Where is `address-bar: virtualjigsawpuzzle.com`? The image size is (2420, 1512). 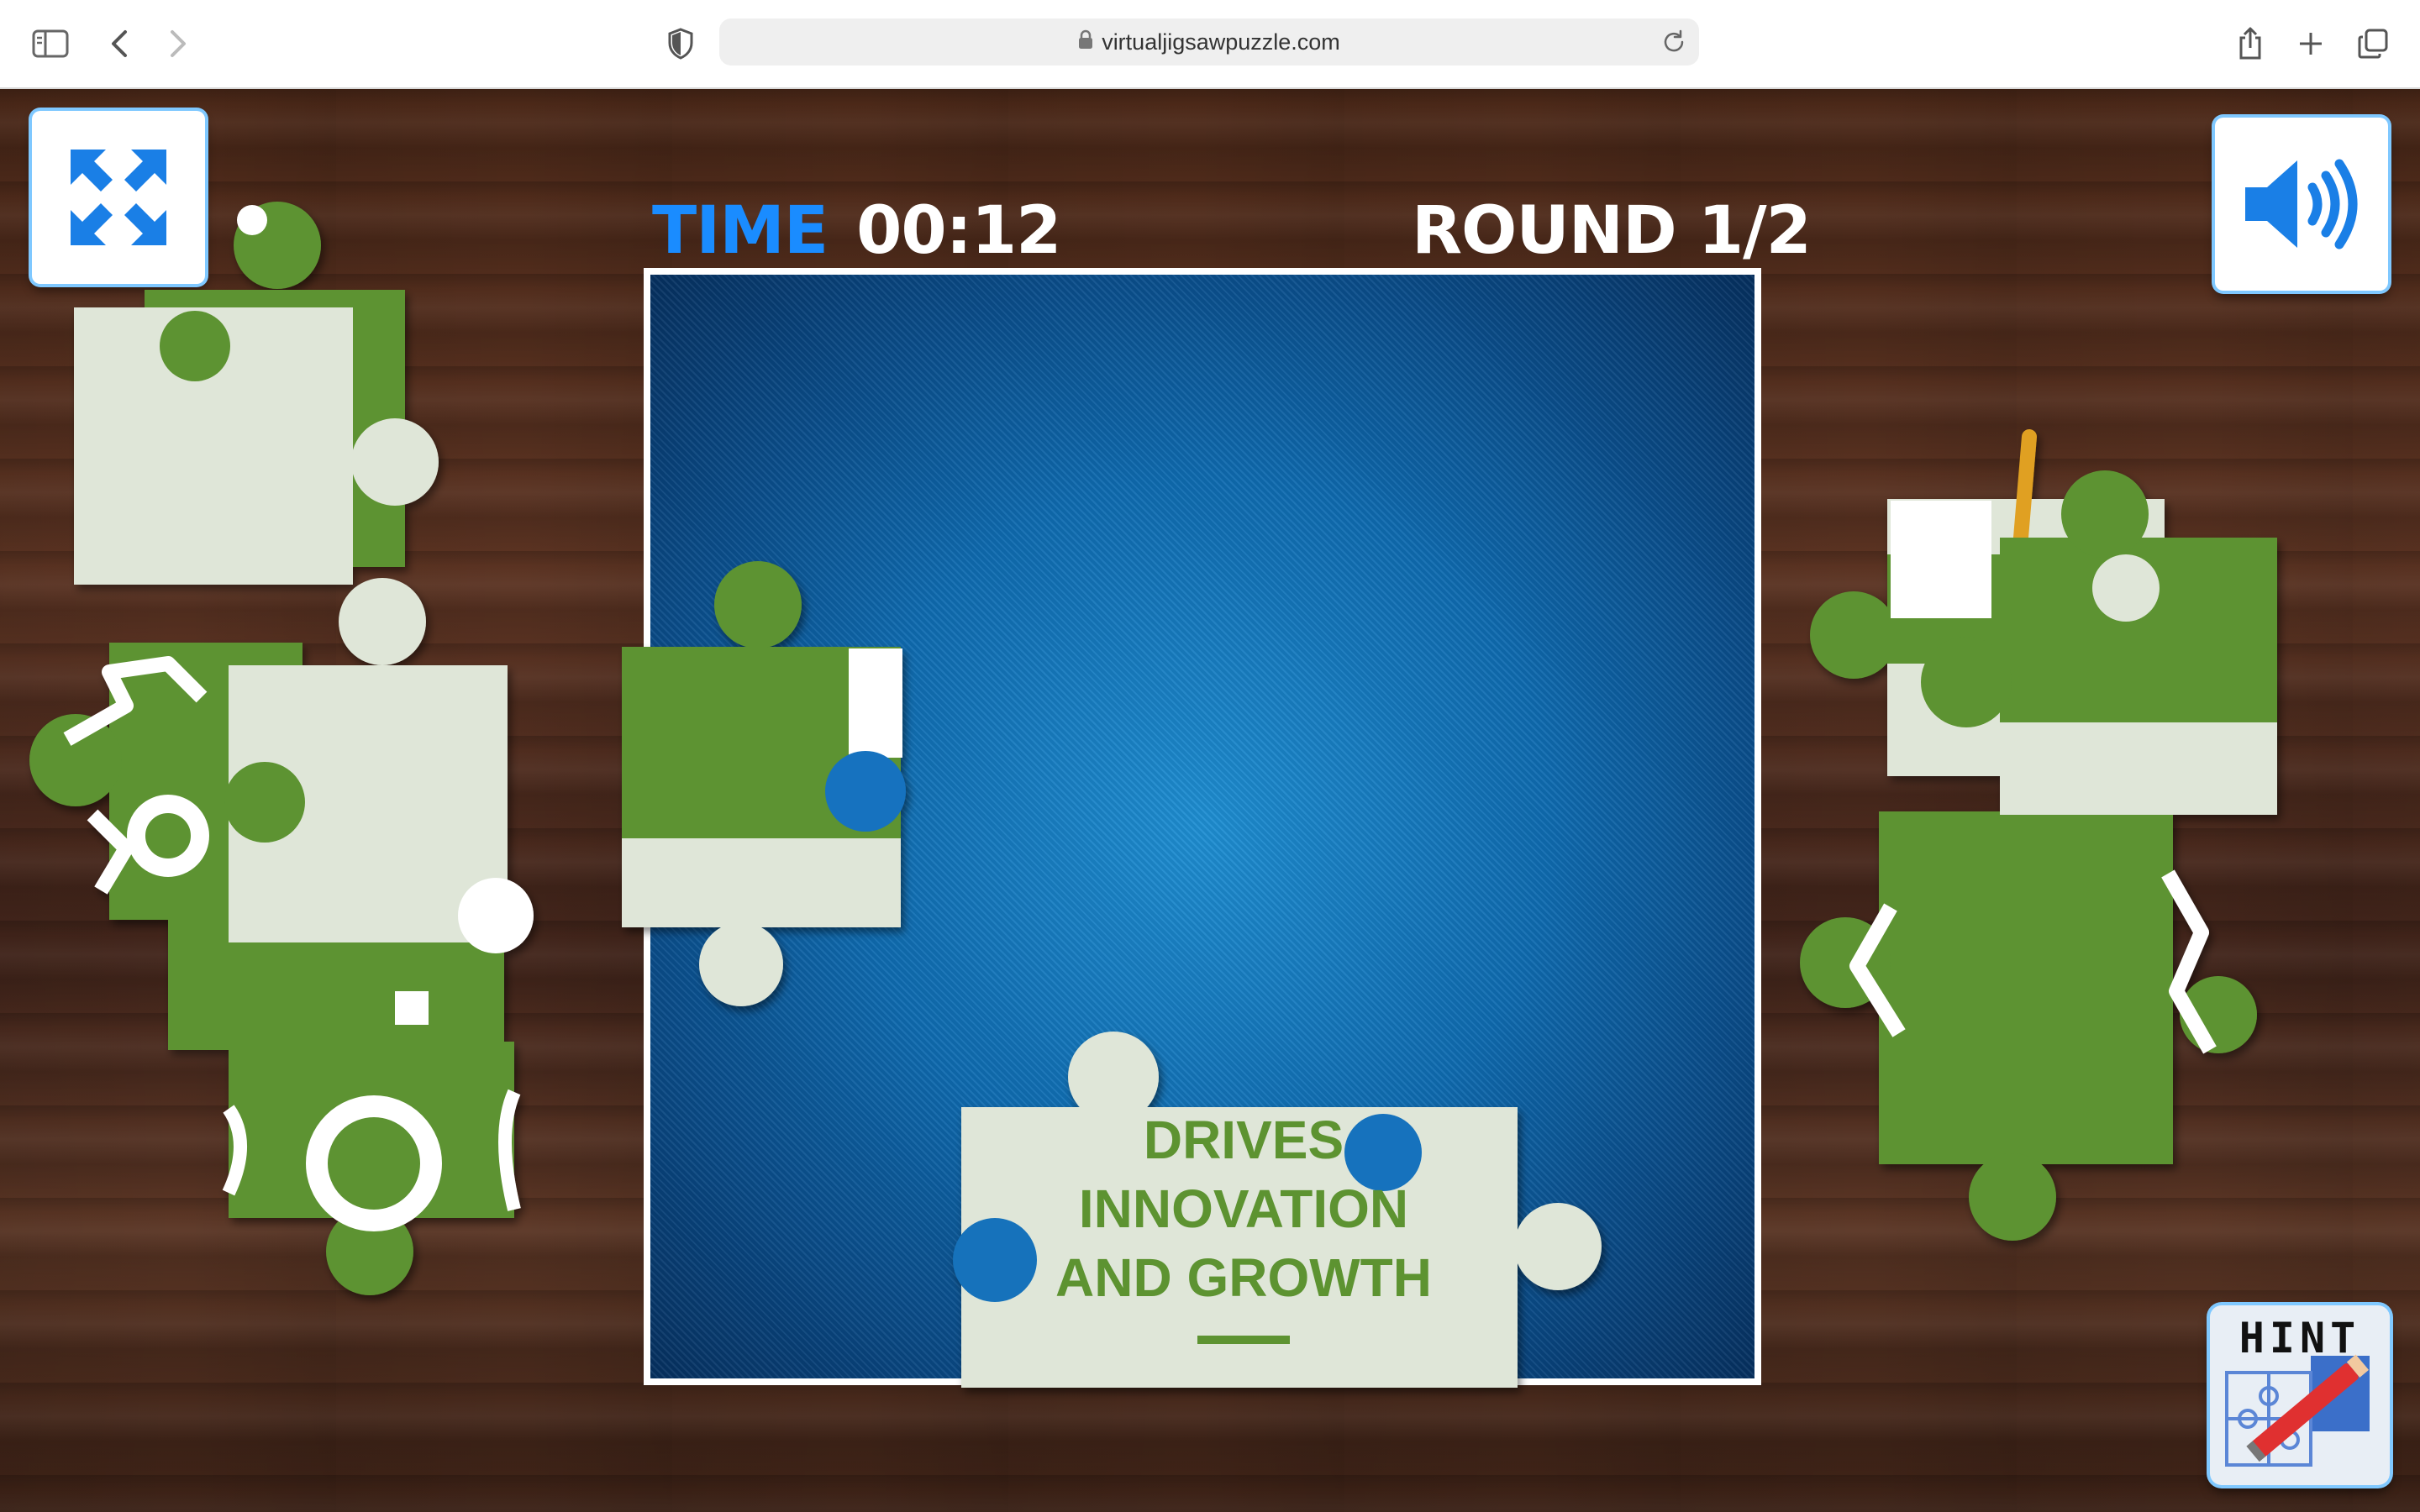
address-bar: virtualjigsawpuzzle.com is located at coordinates (1209, 42).